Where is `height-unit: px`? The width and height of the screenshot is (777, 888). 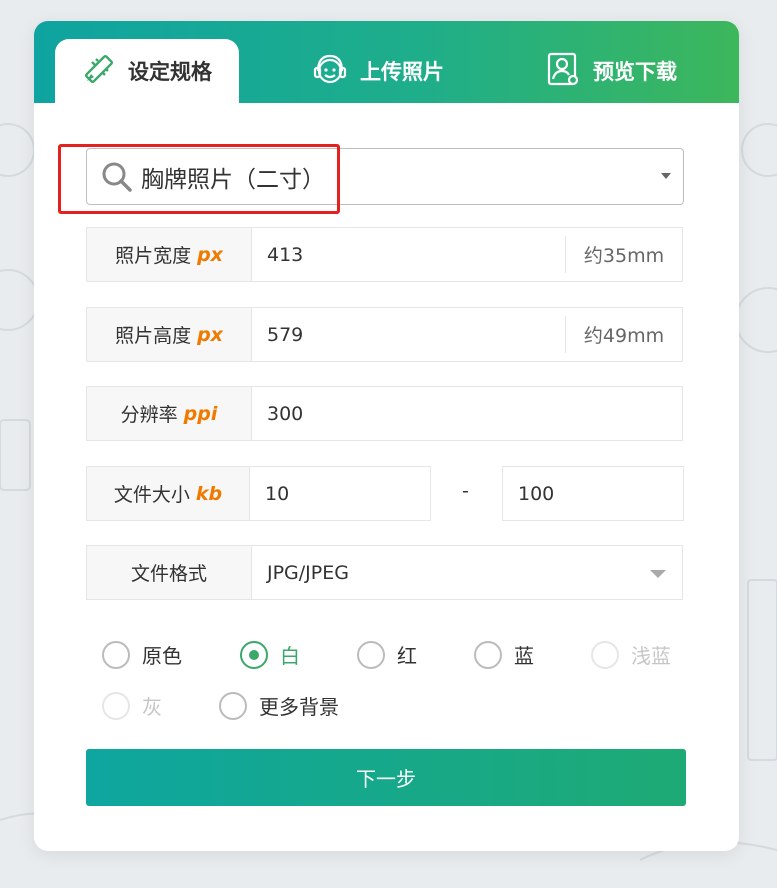
height-unit: px is located at coordinates (210, 334).